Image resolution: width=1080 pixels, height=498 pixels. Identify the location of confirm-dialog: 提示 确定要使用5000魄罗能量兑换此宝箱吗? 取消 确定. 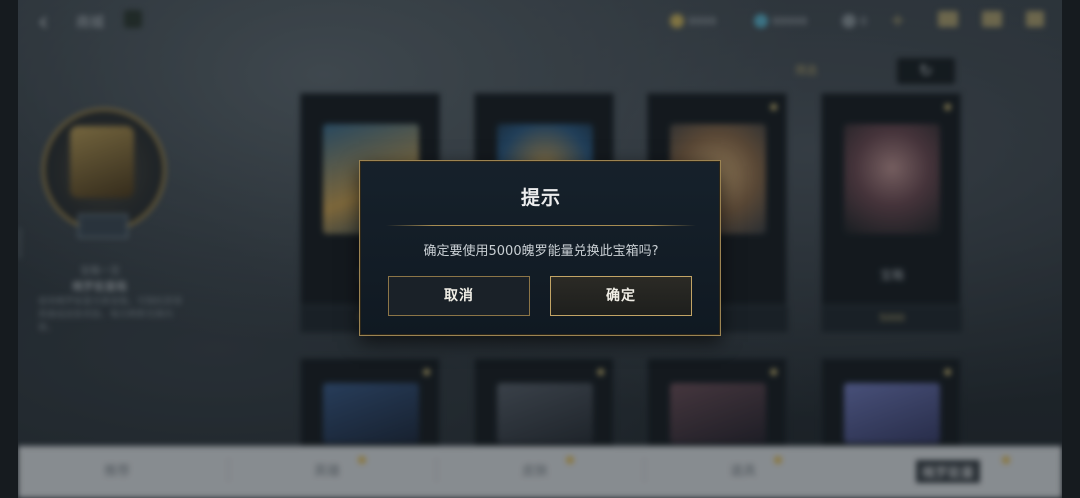
(540, 248).